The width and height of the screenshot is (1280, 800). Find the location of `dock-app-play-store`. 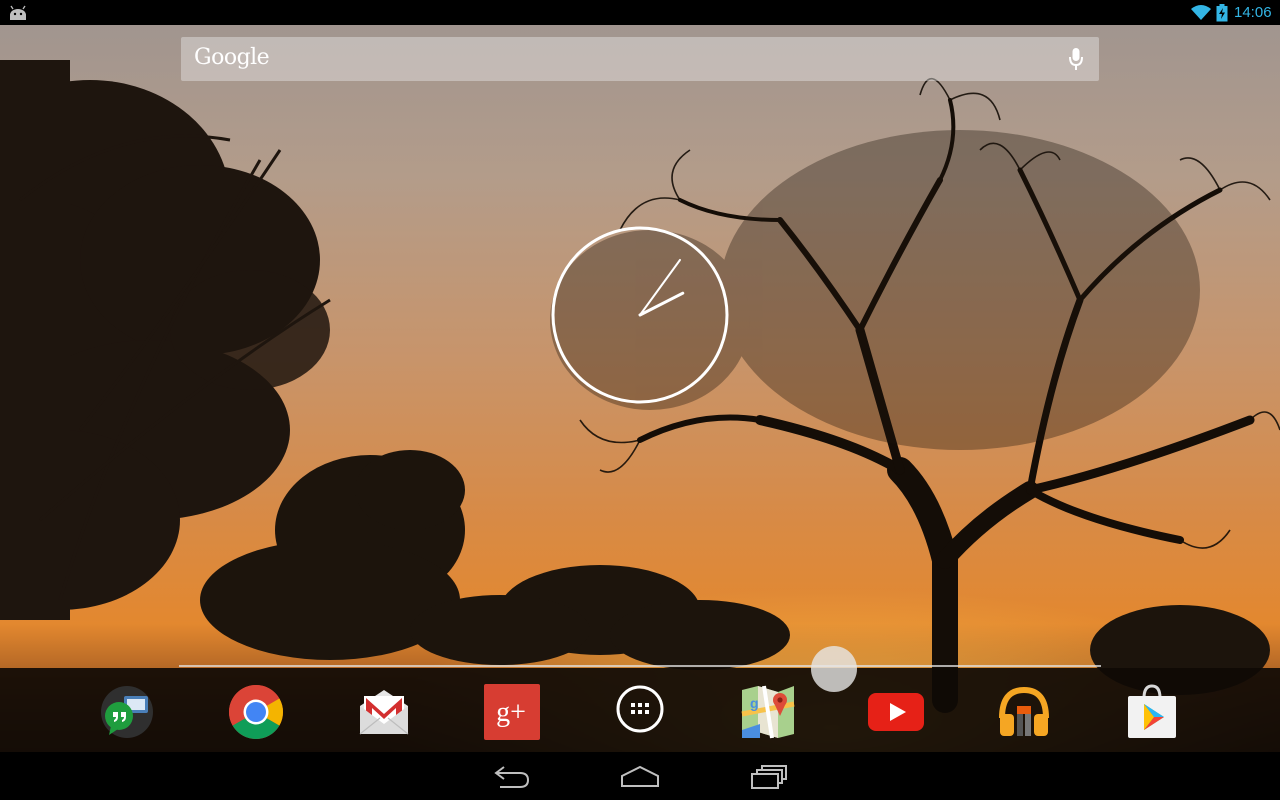

dock-app-play-store is located at coordinates (1152, 712).